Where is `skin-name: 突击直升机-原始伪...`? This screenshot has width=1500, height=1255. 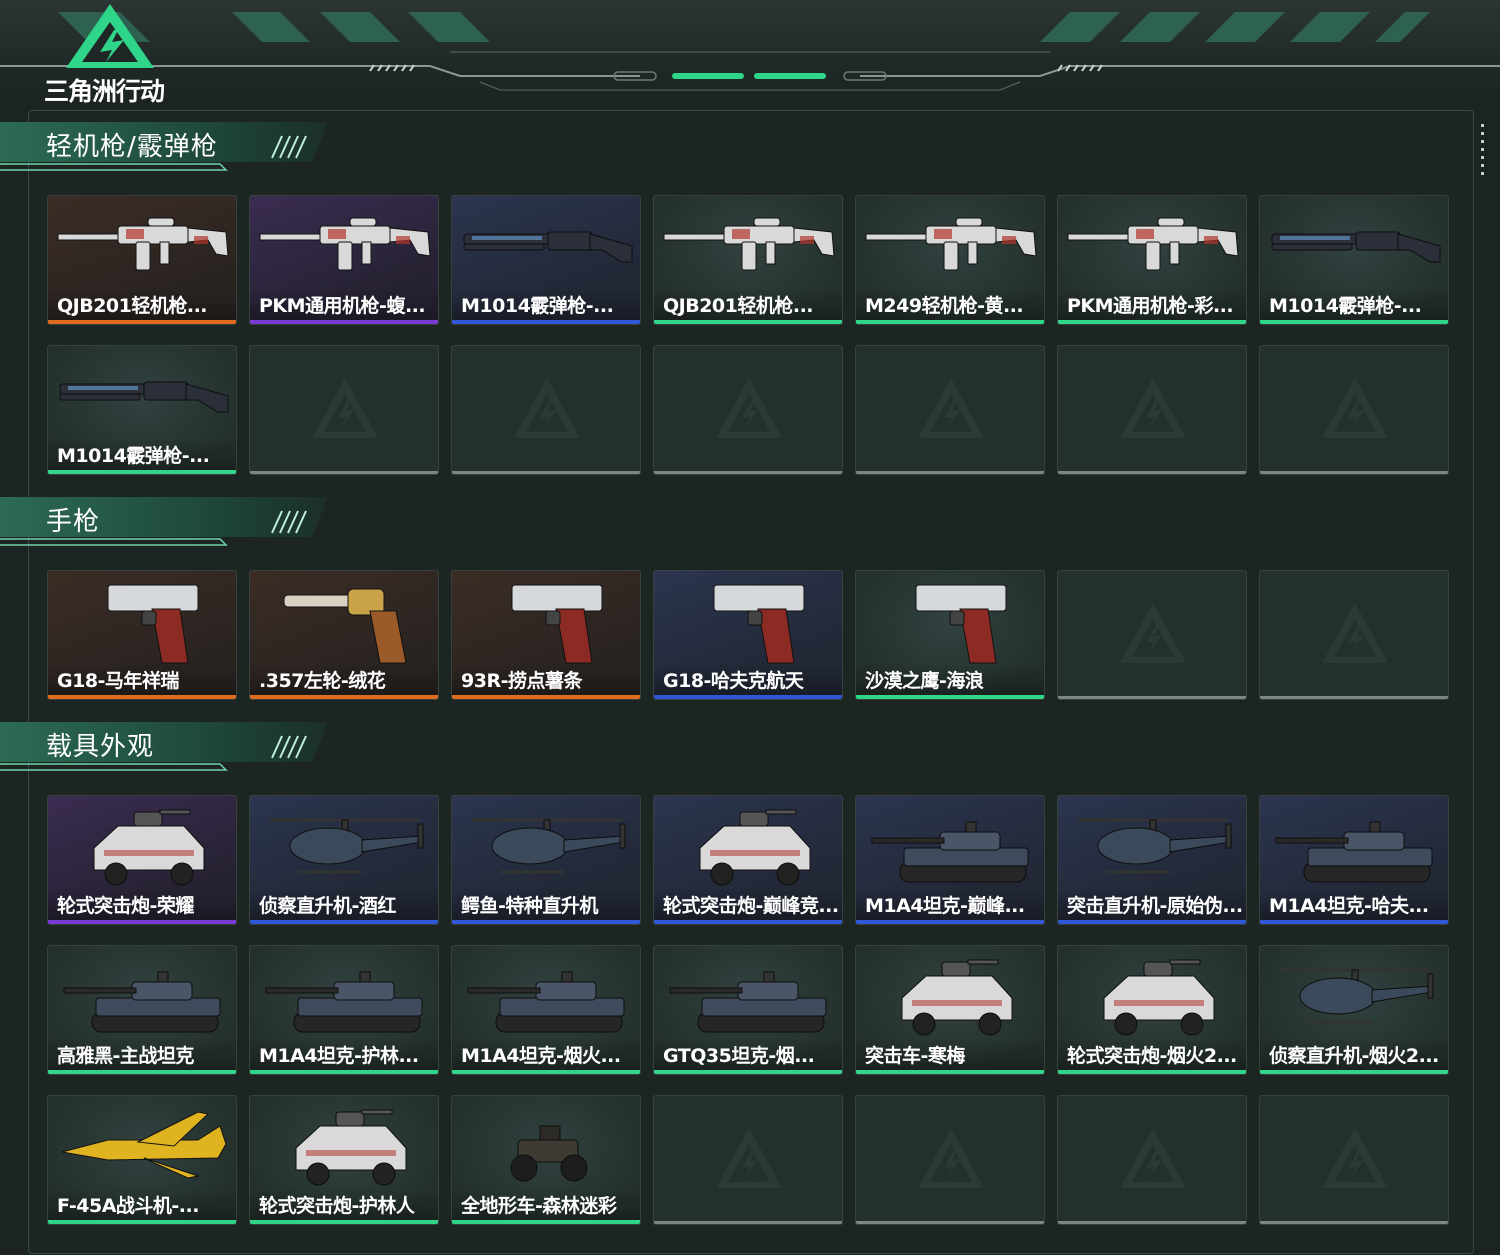 skin-name: 突击直升机-原始伪... is located at coordinates (1155, 906).